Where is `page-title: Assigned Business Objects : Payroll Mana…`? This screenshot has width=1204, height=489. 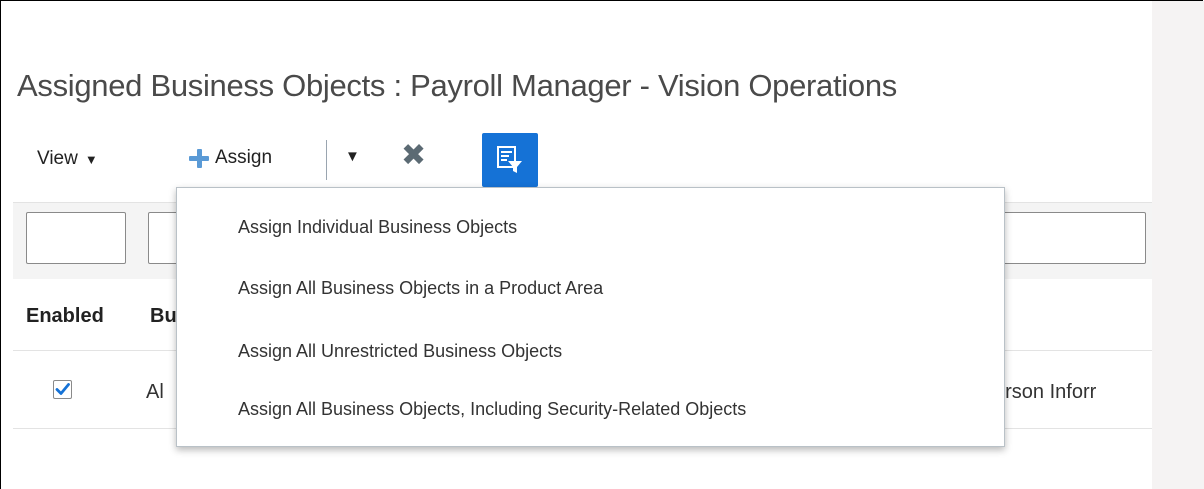 page-title: Assigned Business Objects : Payroll Mana… is located at coordinates (457, 85).